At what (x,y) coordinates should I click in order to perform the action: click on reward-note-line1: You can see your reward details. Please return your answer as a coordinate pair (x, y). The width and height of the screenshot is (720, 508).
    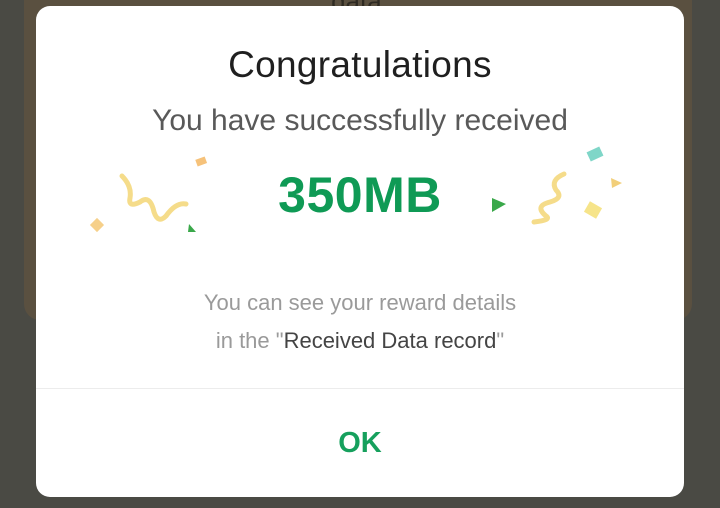
    Looking at the image, I should click on (360, 302).